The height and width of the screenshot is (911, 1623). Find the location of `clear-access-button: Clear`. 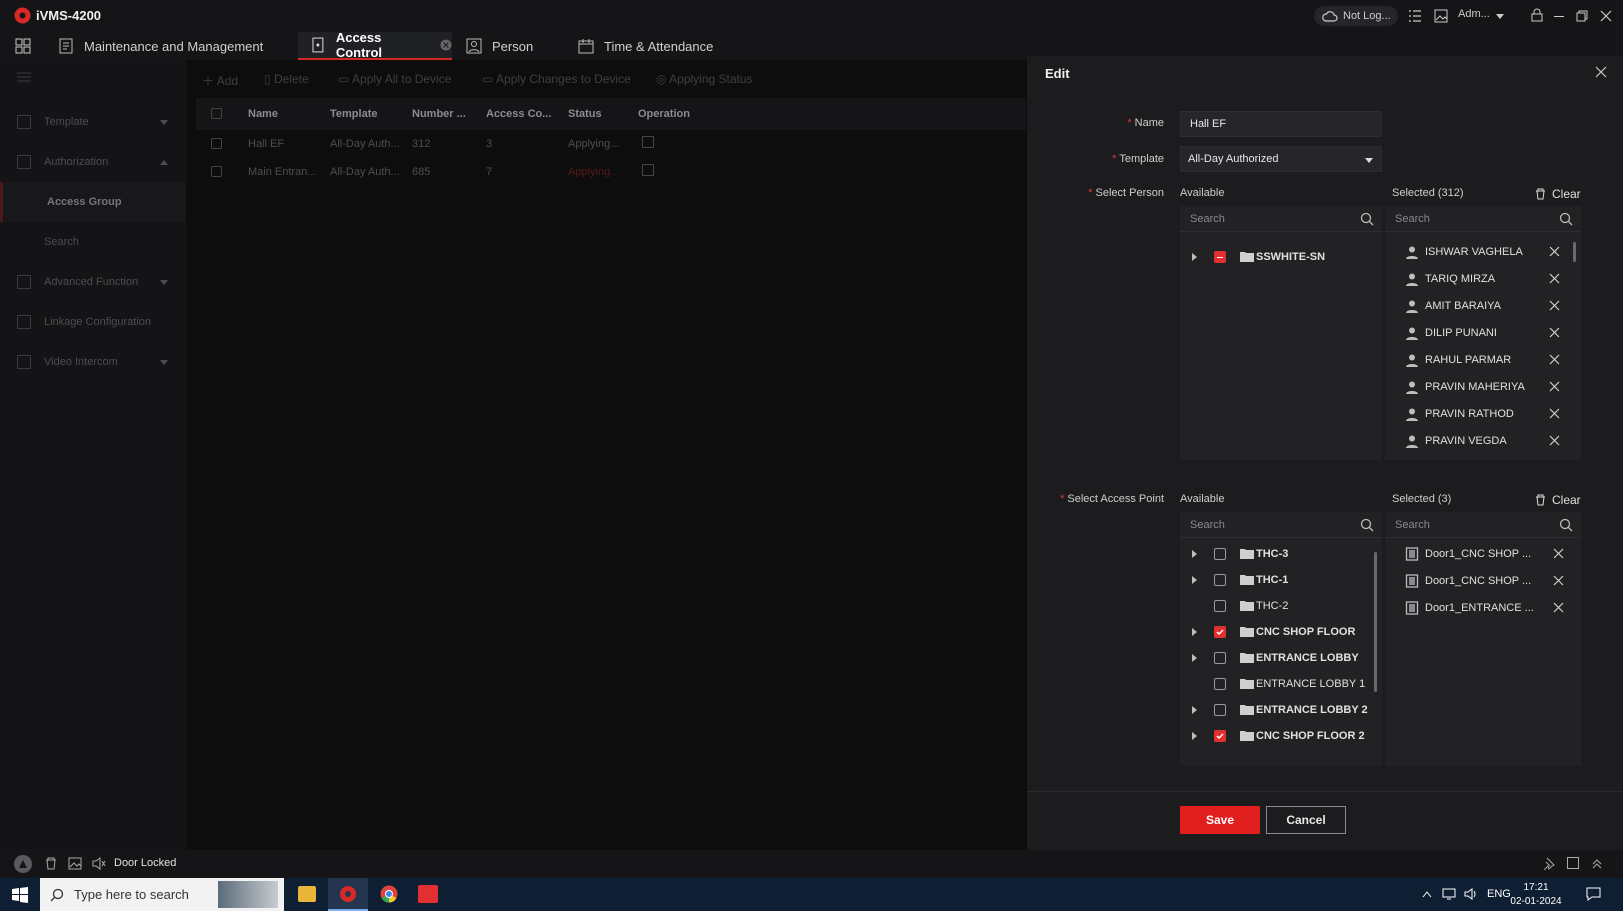

clear-access-button: Clear is located at coordinates (1558, 500).